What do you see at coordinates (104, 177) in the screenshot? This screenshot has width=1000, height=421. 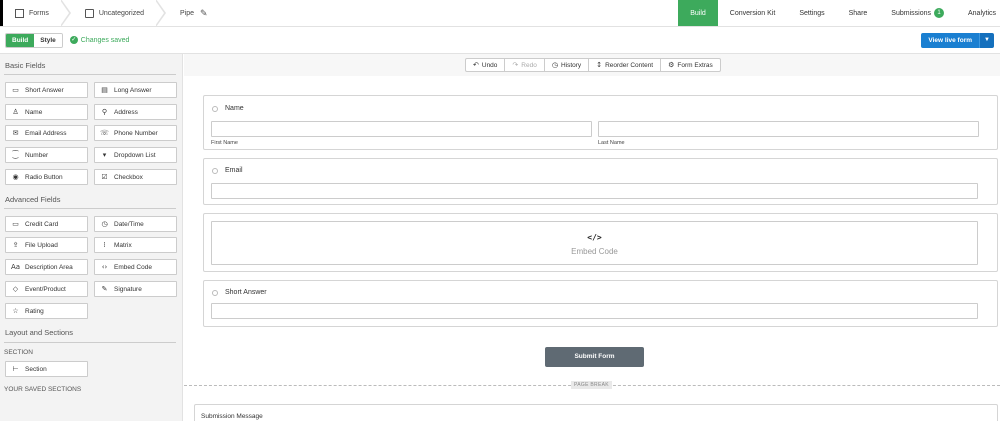 I see `checkbox-icon: ☑` at bounding box center [104, 177].